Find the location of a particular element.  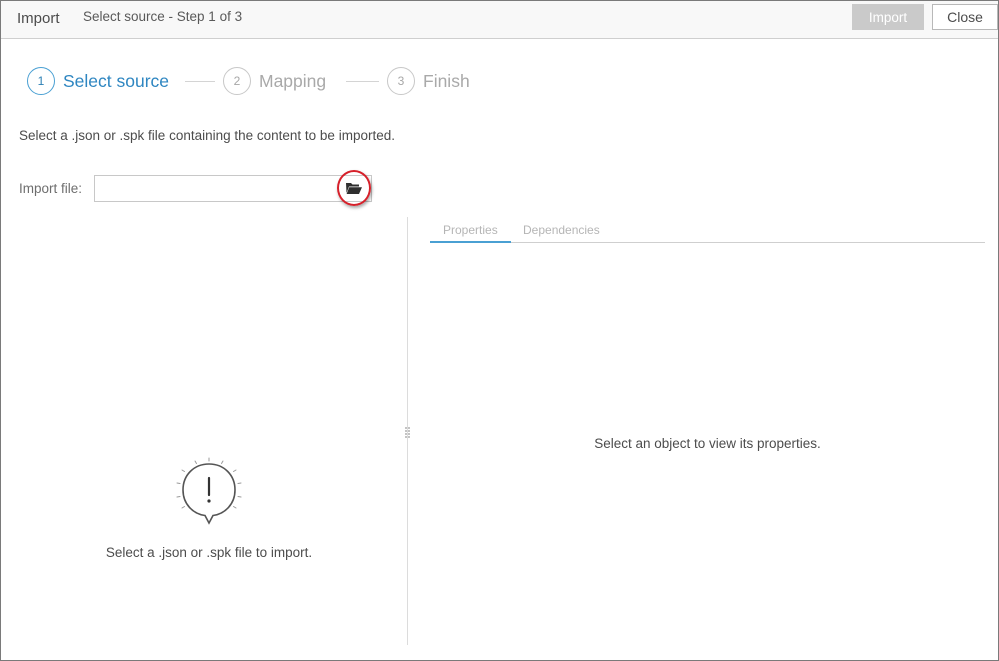

step-label: Mapping is located at coordinates (293, 80).